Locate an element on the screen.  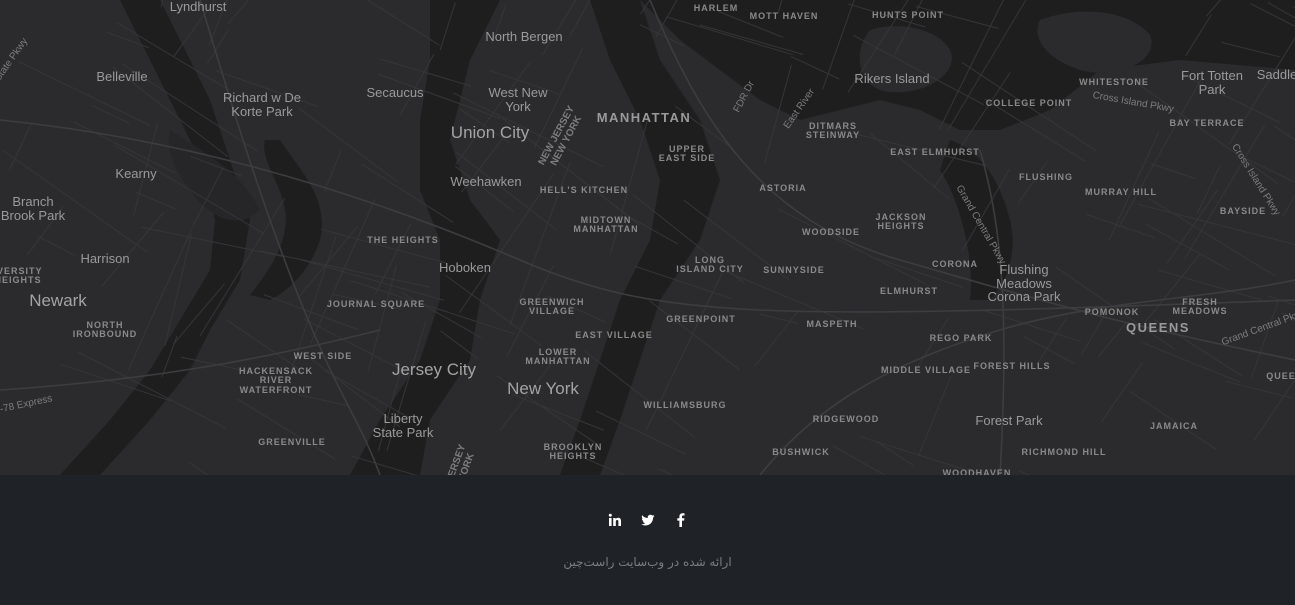
map-label-queens-village: QUEE is located at coordinates (1280, 376).